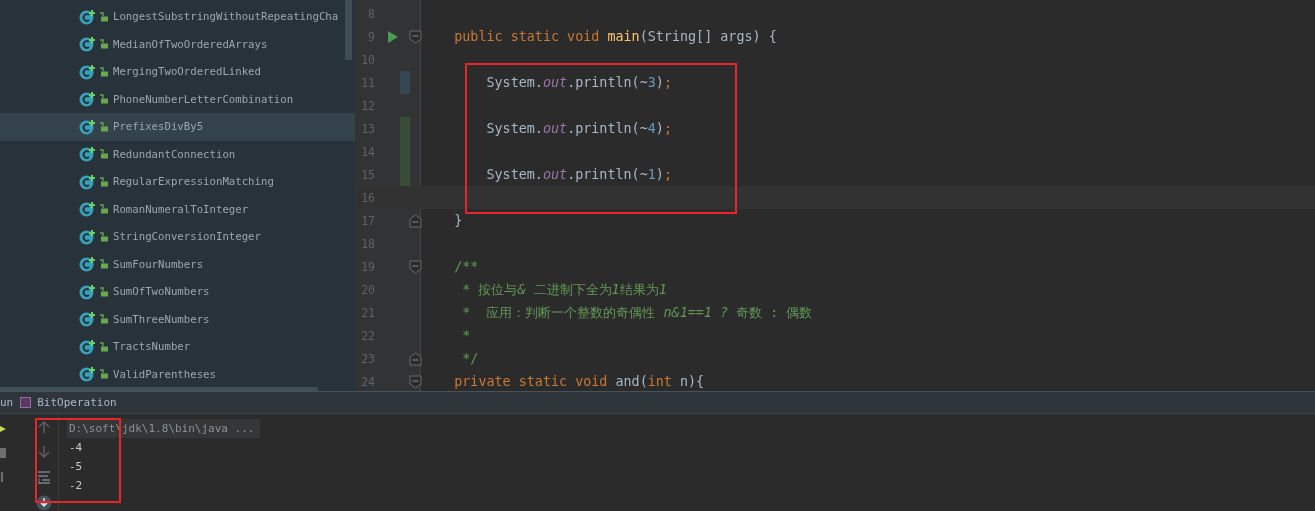  What do you see at coordinates (7, 402) in the screenshot?
I see `panel-title: un` at bounding box center [7, 402].